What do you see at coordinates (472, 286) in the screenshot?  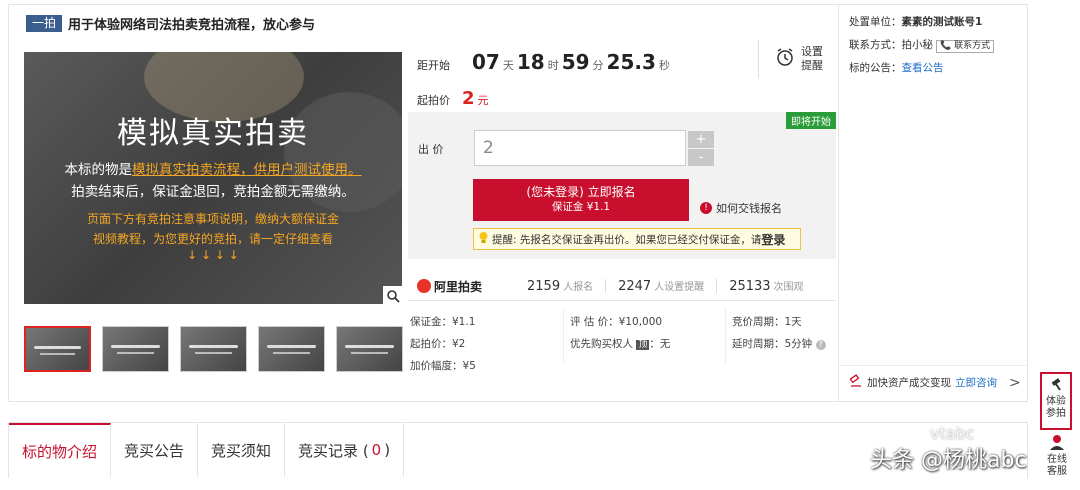 I see `alibaba-auction-logo: 阿里拍卖` at bounding box center [472, 286].